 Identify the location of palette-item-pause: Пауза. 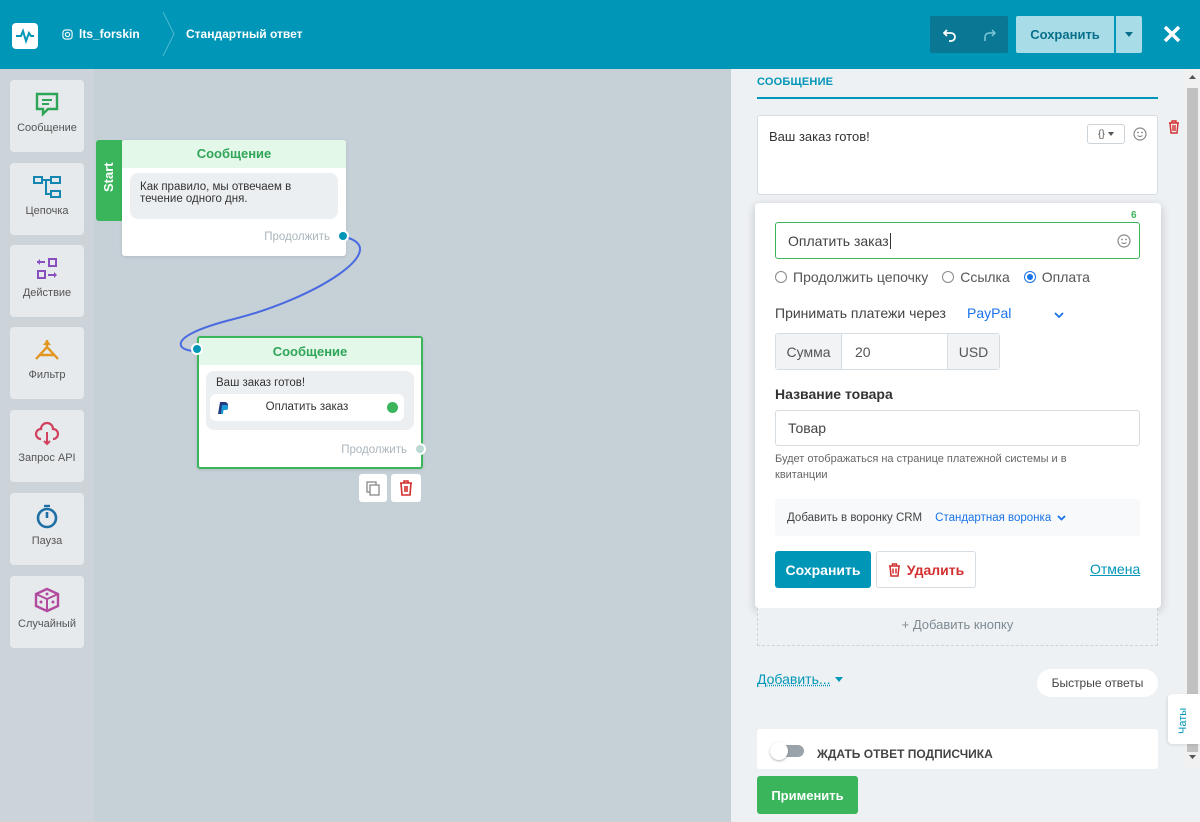
(47, 529).